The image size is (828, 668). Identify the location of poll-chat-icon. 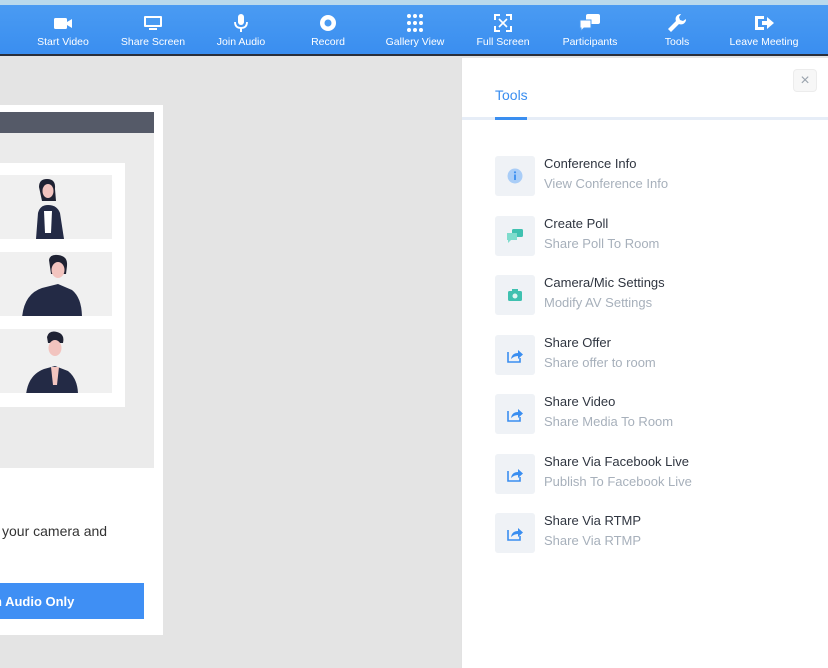
(515, 236).